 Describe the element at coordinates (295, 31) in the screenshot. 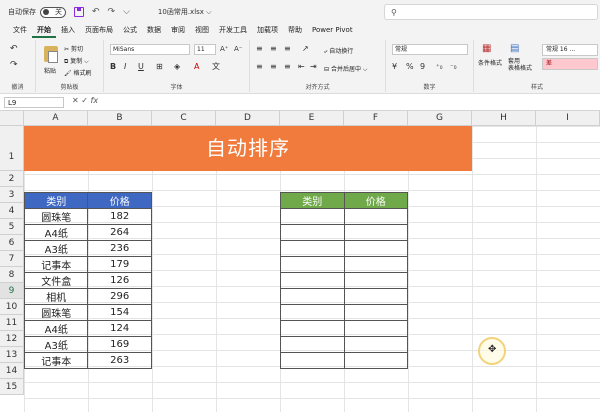

I see `tab-10: 帮助` at that location.